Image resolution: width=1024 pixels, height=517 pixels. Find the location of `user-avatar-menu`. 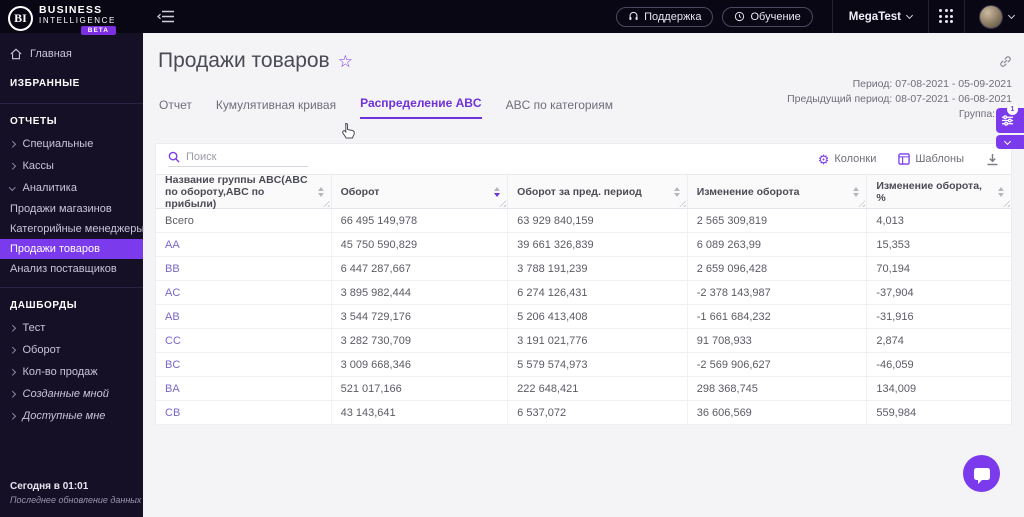

user-avatar-menu is located at coordinates (996, 16).